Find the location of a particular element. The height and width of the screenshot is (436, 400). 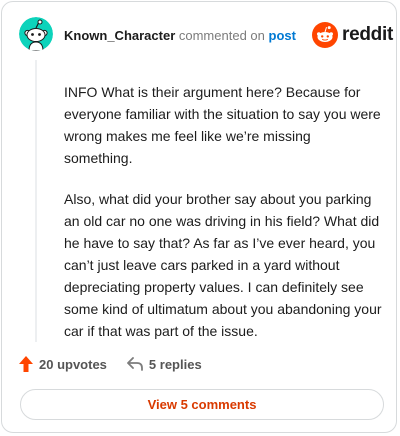

reddit-wordmark: reddit is located at coordinates (367, 34).